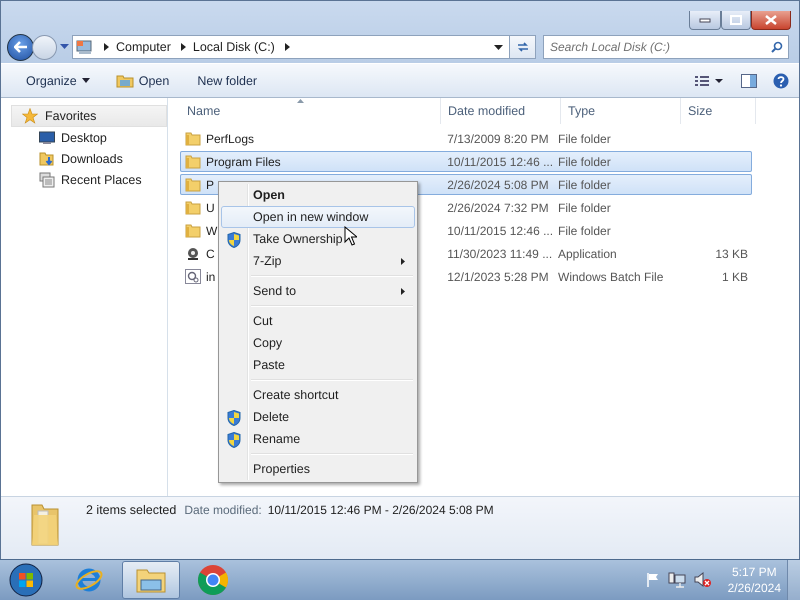 The image size is (800, 600). Describe the element at coordinates (777, 47) in the screenshot. I see `search-icon` at that location.